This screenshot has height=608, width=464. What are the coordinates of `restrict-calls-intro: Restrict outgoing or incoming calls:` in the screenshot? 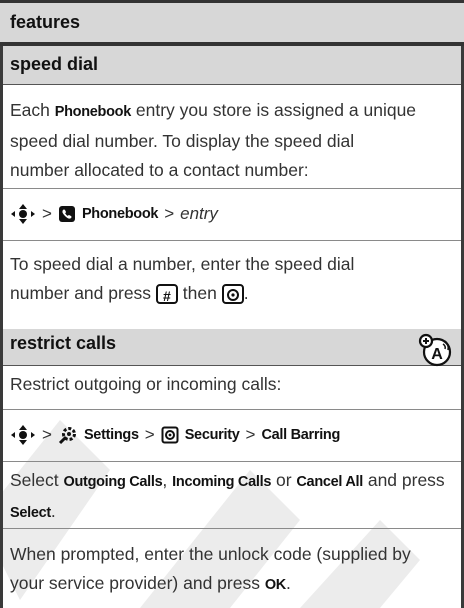 It's located at (146, 384).